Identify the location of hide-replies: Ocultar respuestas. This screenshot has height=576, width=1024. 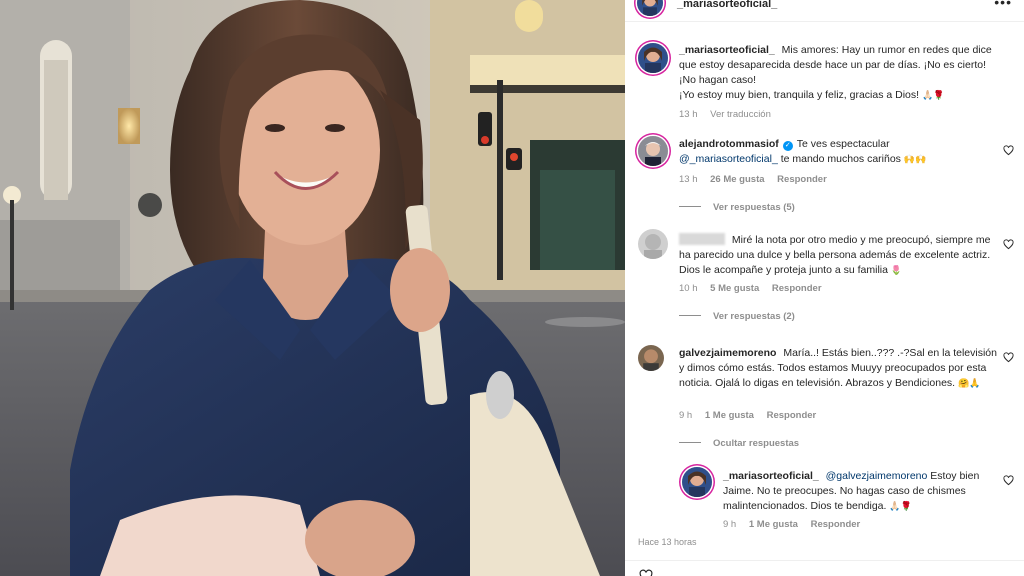
(739, 443).